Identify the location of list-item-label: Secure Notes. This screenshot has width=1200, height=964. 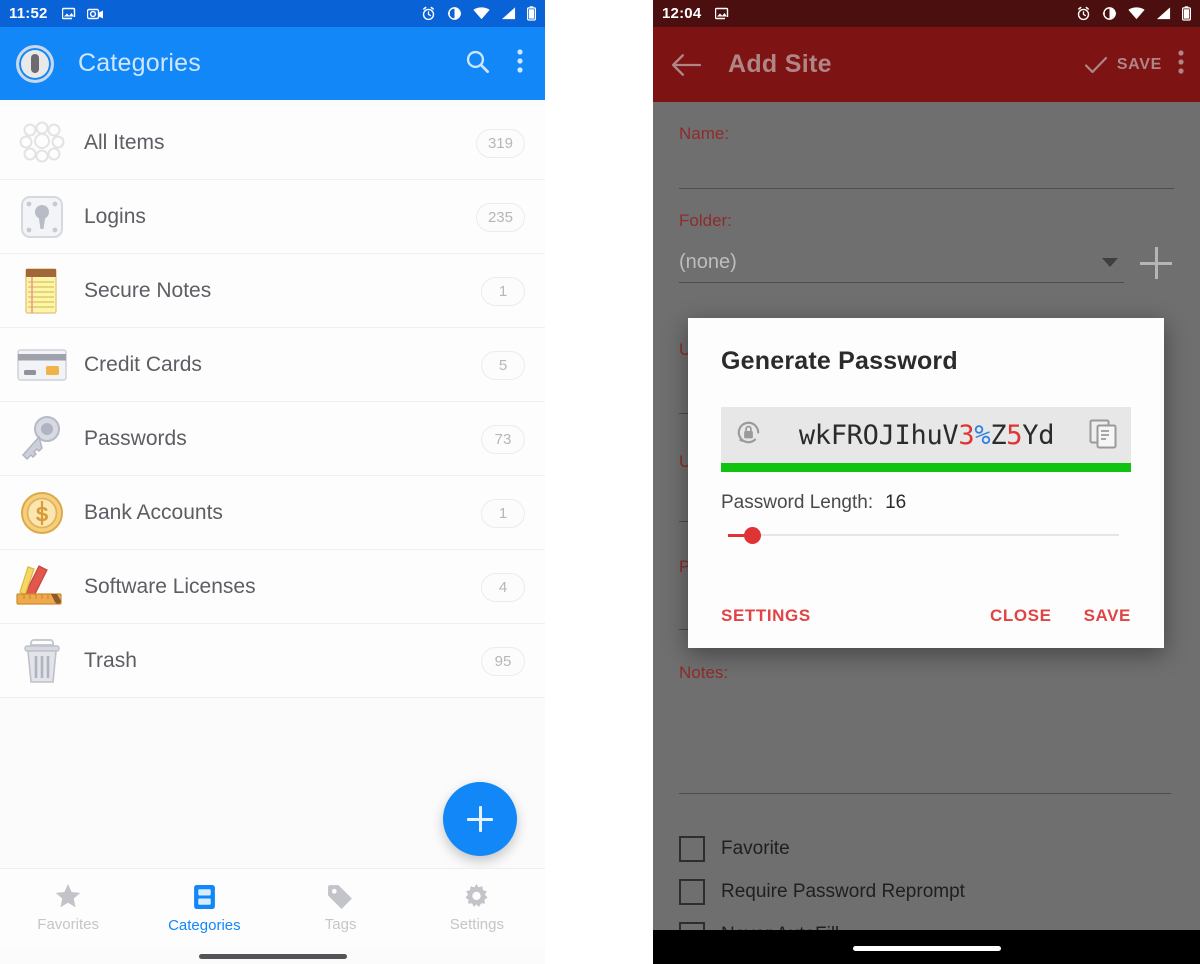
(148, 290).